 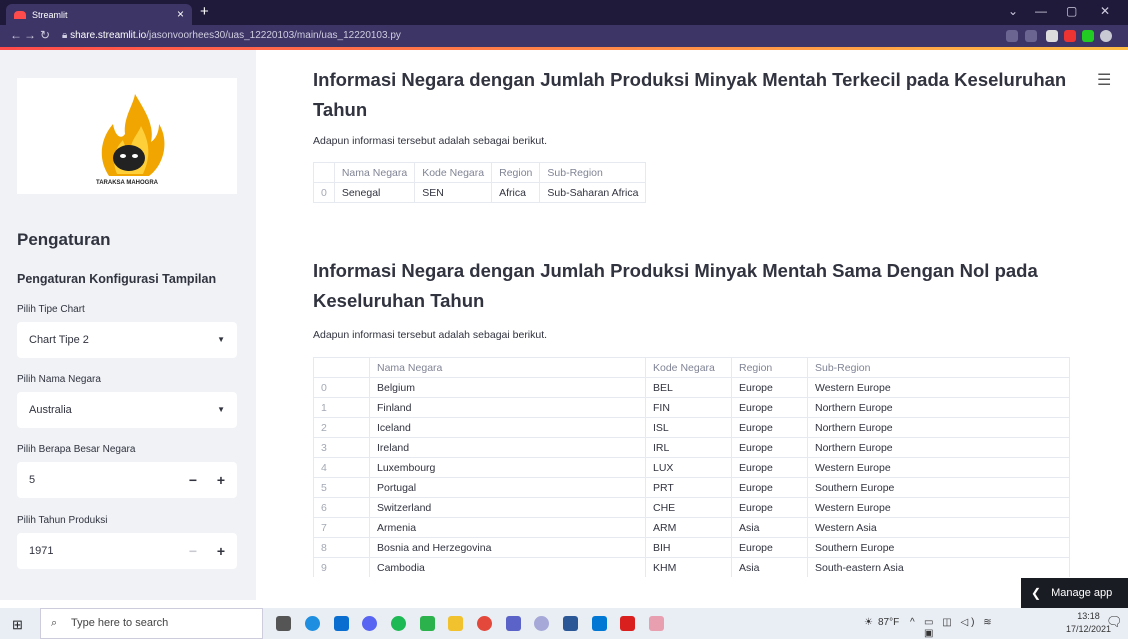 I want to click on vscode-icon, so click(x=599, y=623).